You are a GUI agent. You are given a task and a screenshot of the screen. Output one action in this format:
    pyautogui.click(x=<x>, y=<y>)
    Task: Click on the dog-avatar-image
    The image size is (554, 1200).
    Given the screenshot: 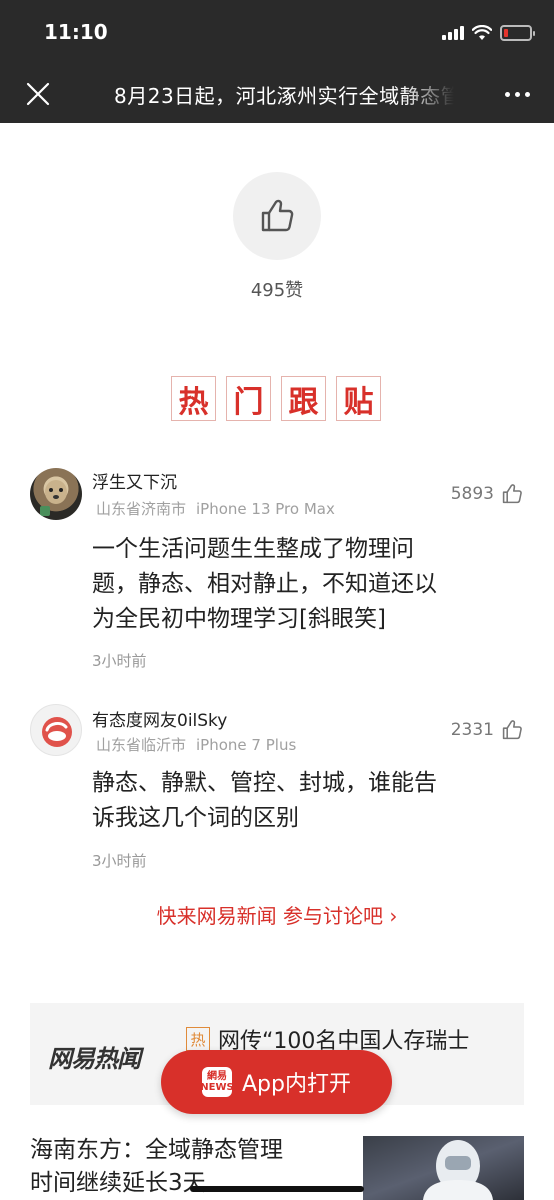 What is the action you would take?
    pyautogui.click(x=53, y=498)
    